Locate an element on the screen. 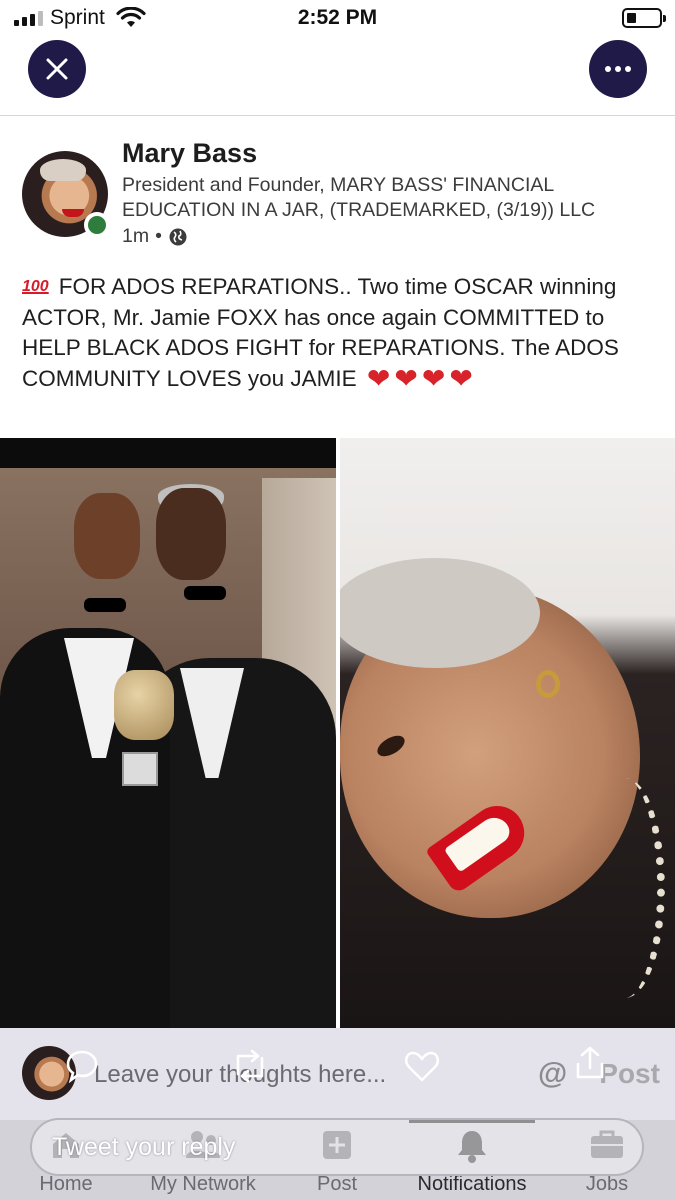  hearts-emoji-group: ❤ ❤ ❤ ❤ is located at coordinates (418, 378).